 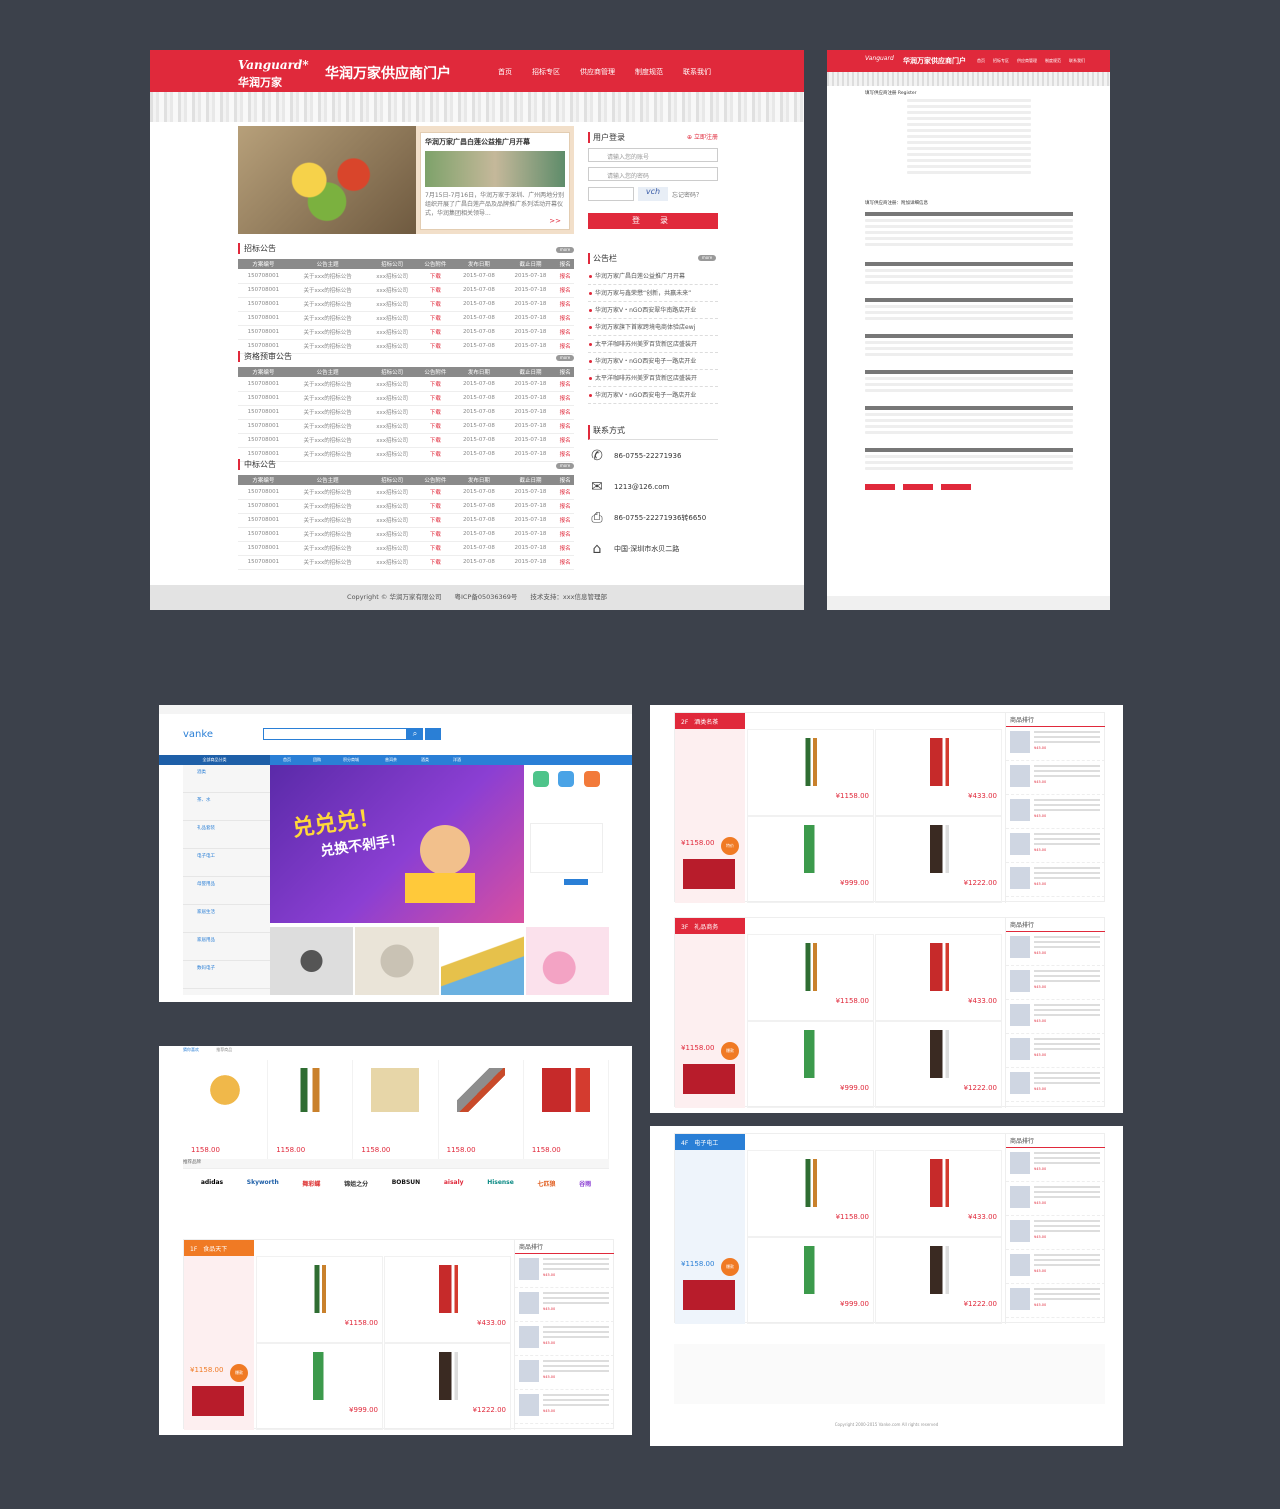 What do you see at coordinates (653, 276) in the screenshot?
I see `notice-item: 华润万家广昌白莲公益推广月开幕` at bounding box center [653, 276].